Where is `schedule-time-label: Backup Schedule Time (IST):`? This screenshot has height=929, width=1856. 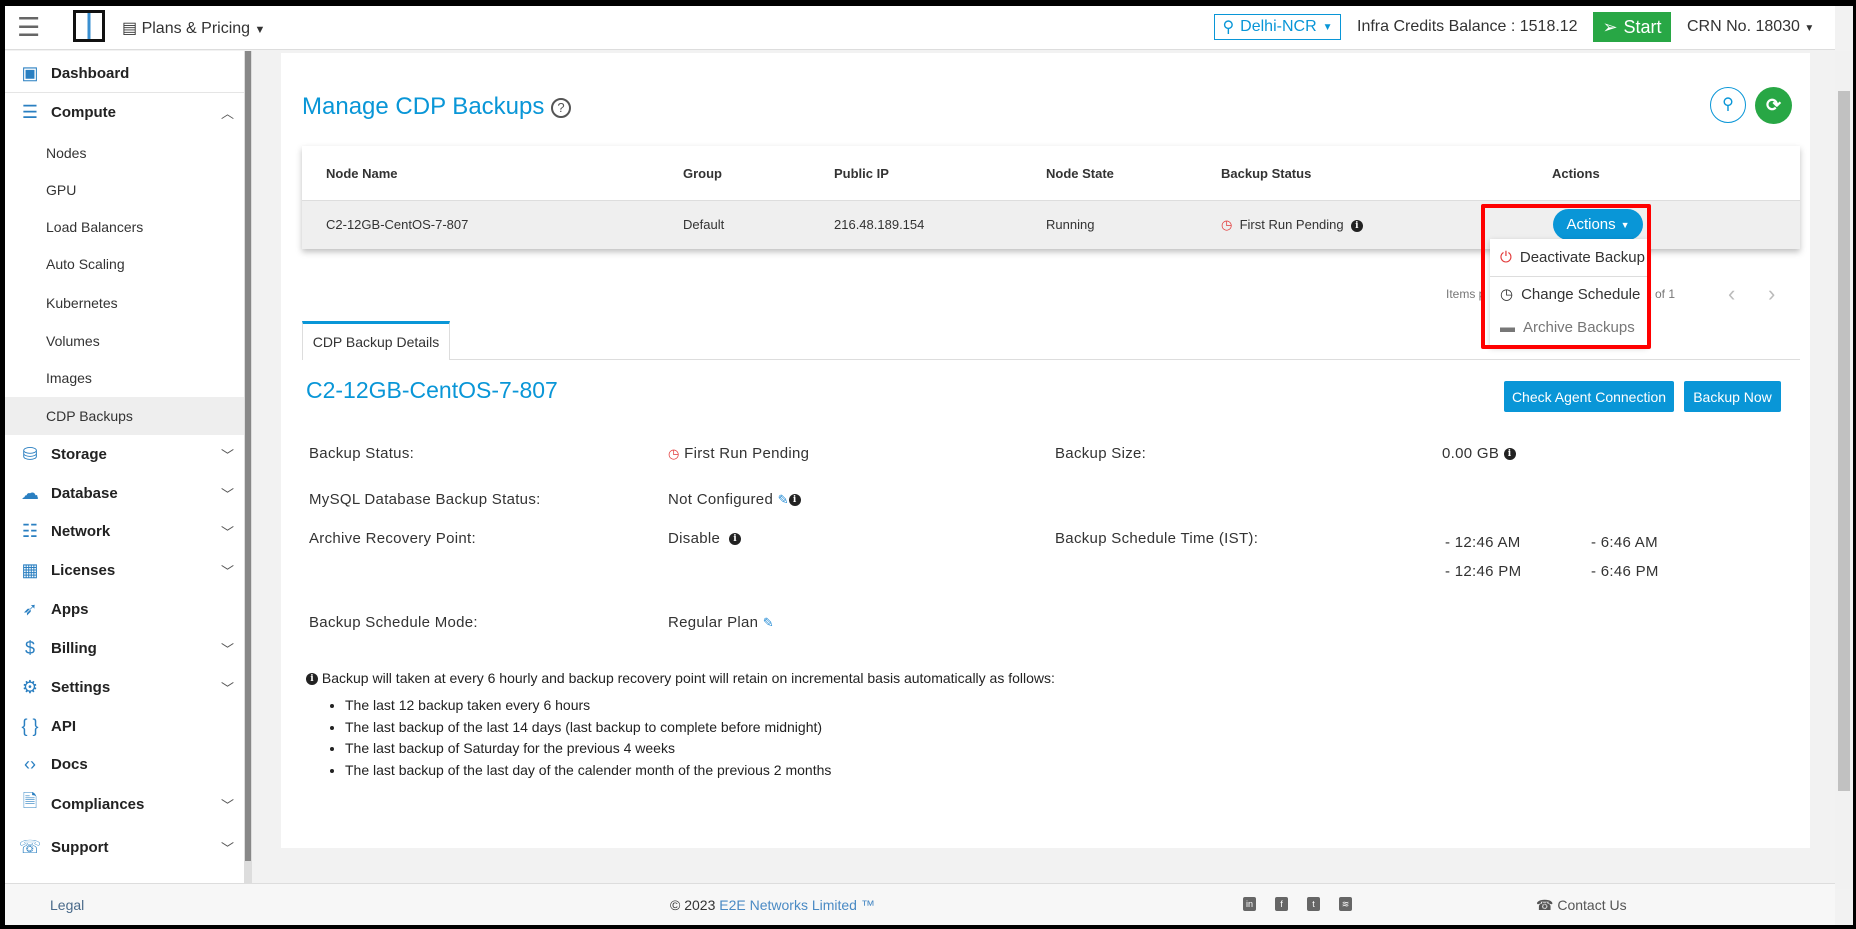
schedule-time-label: Backup Schedule Time (IST): is located at coordinates (1157, 538).